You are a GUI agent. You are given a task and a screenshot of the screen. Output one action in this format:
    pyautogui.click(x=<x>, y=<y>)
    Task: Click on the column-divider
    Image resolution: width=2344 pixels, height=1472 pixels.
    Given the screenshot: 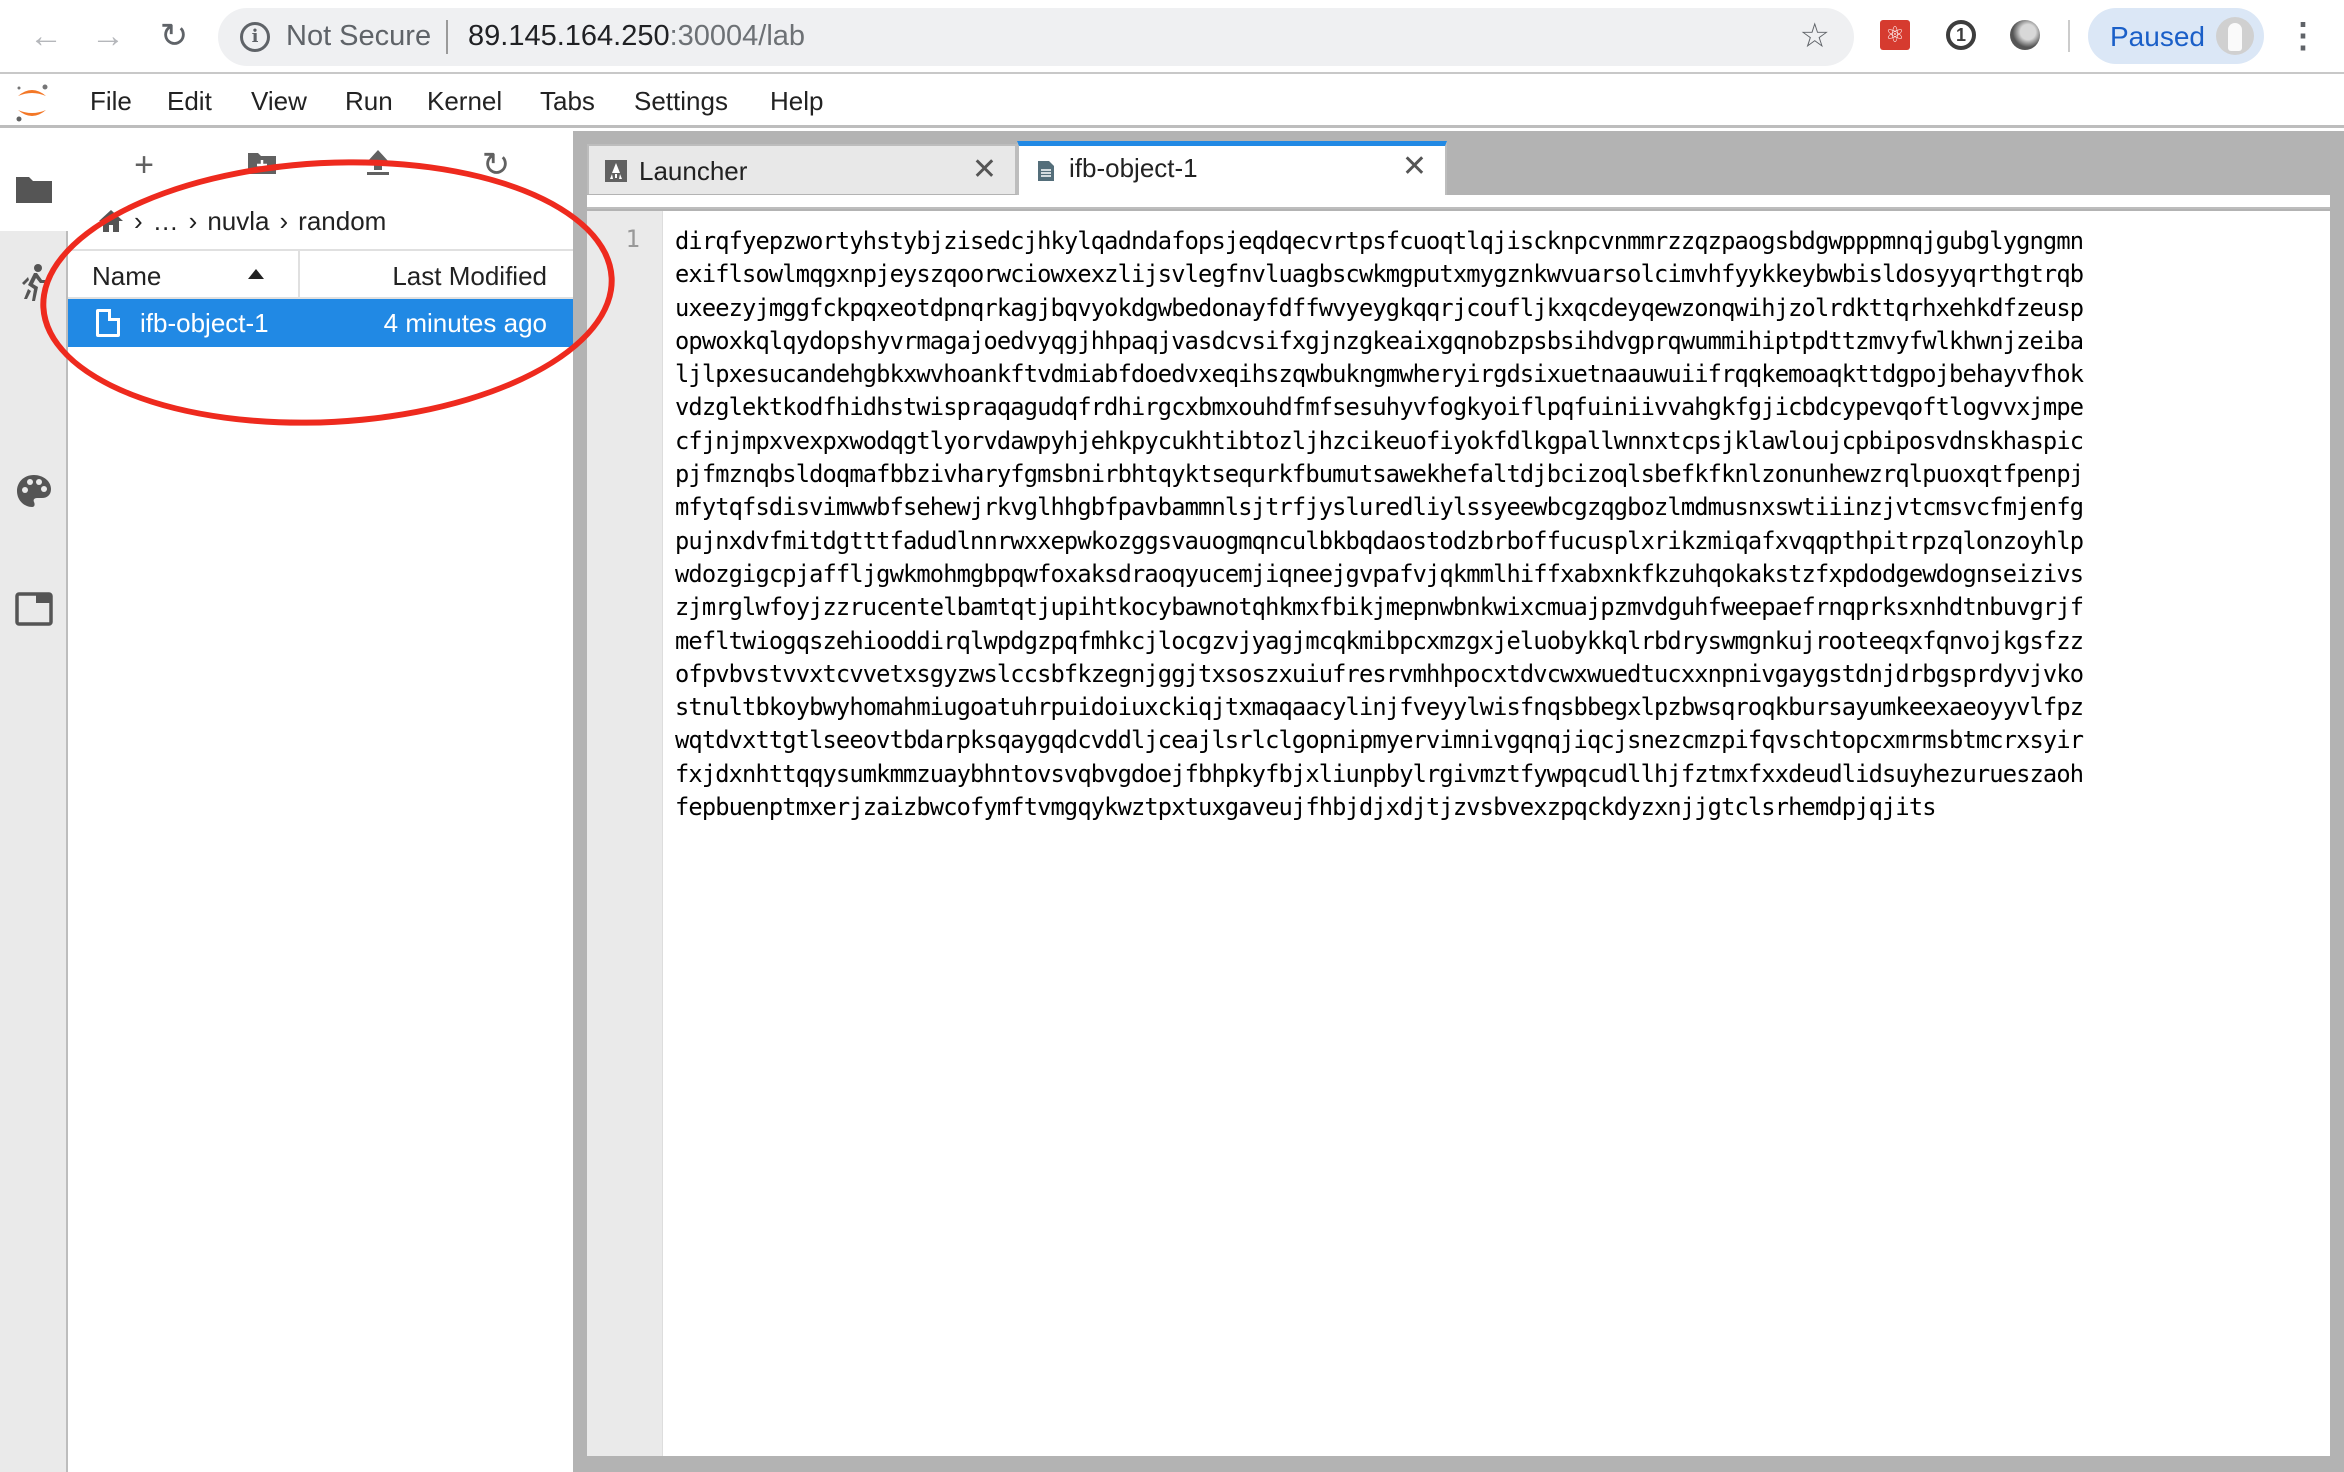 What is the action you would take?
    pyautogui.click(x=299, y=274)
    